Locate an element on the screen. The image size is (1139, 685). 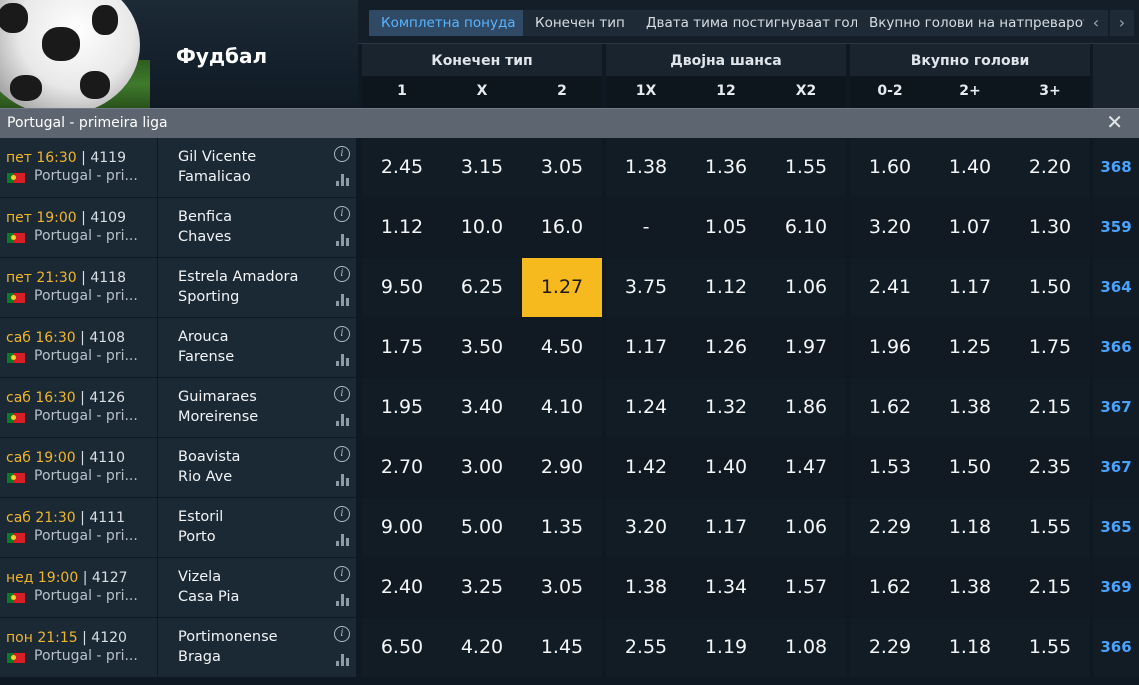
match-teams: Guimaraes Moreirense i is located at coordinates (257, 407).